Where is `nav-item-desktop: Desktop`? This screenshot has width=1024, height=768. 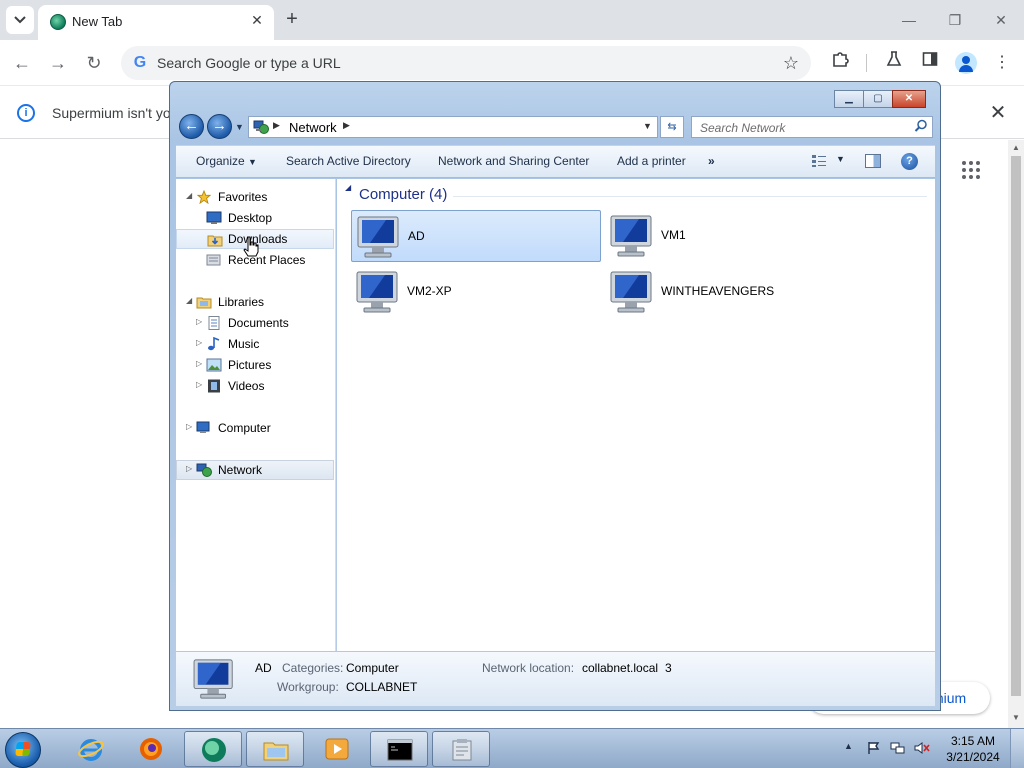
nav-item-desktop: Desktop is located at coordinates (255, 218).